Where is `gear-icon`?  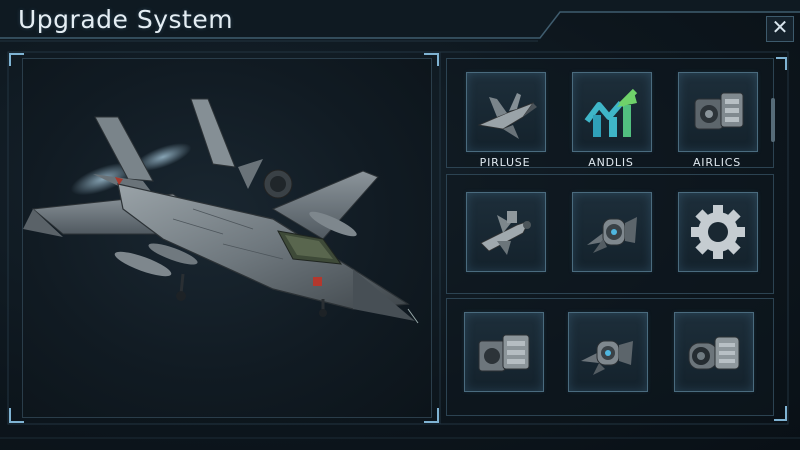 gear-icon is located at coordinates (718, 232).